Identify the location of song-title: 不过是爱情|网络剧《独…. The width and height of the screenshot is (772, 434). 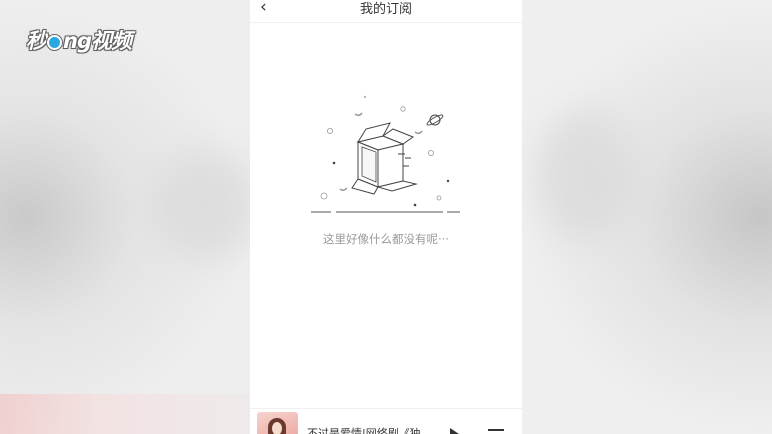
(372, 429).